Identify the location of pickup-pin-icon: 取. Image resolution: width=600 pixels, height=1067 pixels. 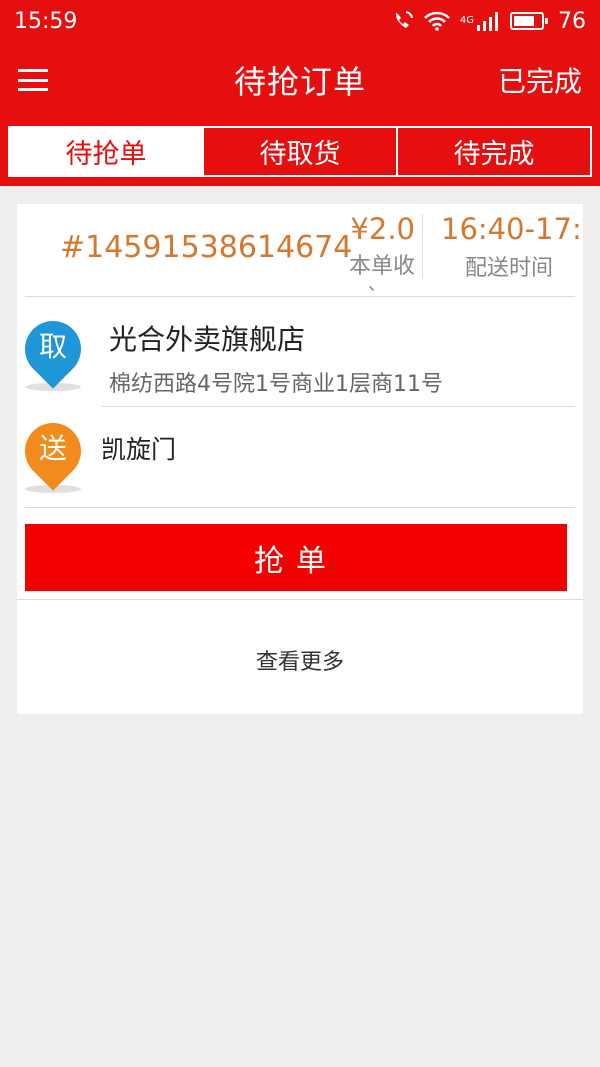
(53, 351).